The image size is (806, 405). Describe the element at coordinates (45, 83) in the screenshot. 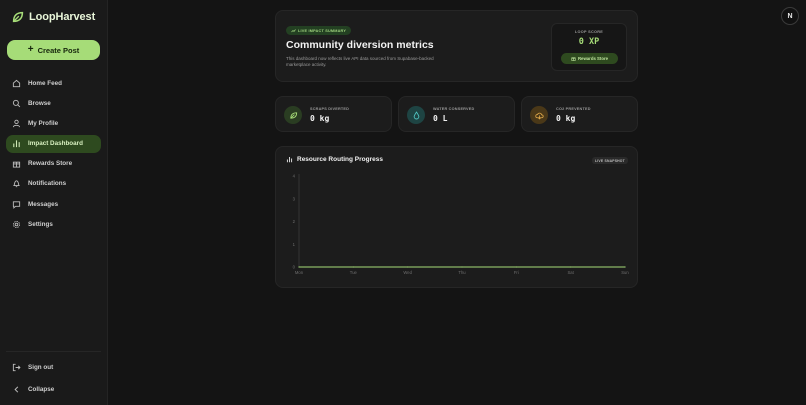

I see `sidebar-item-label: Home Feed` at that location.